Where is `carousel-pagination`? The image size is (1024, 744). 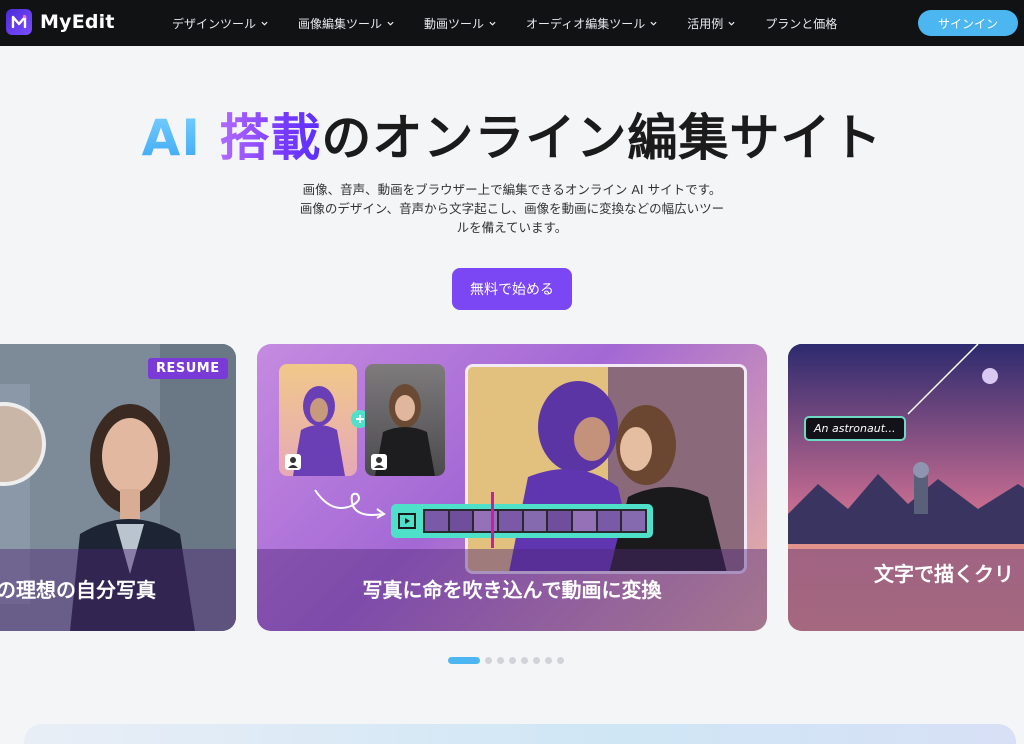 carousel-pagination is located at coordinates (506, 660).